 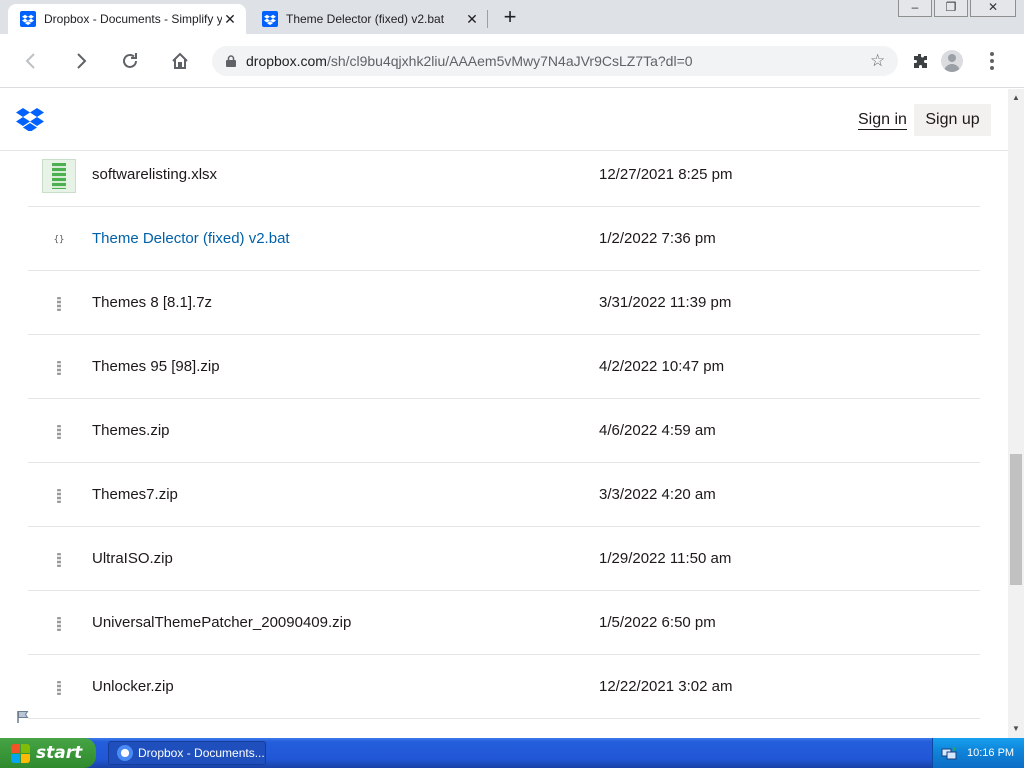 I want to click on home-icon, so click(x=180, y=60).